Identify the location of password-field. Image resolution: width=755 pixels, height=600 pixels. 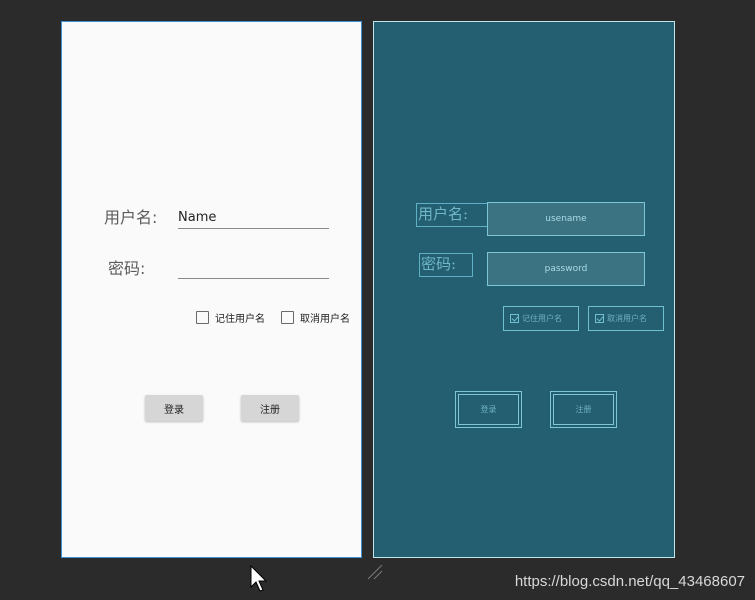
(253, 268).